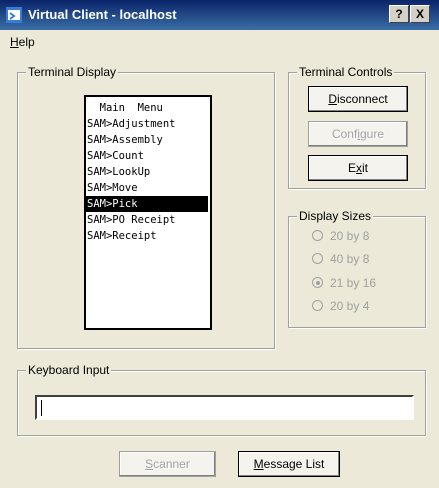 This screenshot has width=439, height=488. Describe the element at coordinates (350, 306) in the screenshot. I see `radio-20-by-4-label: 20 by 4` at that location.